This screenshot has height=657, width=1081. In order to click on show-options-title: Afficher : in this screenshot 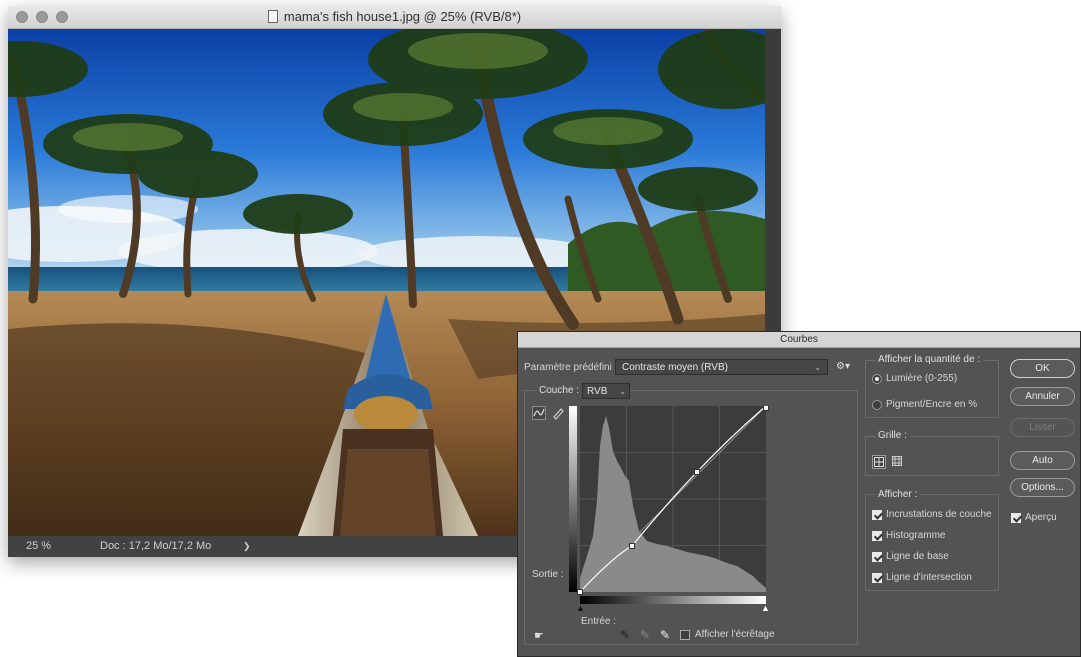, I will do `click(898, 494)`.